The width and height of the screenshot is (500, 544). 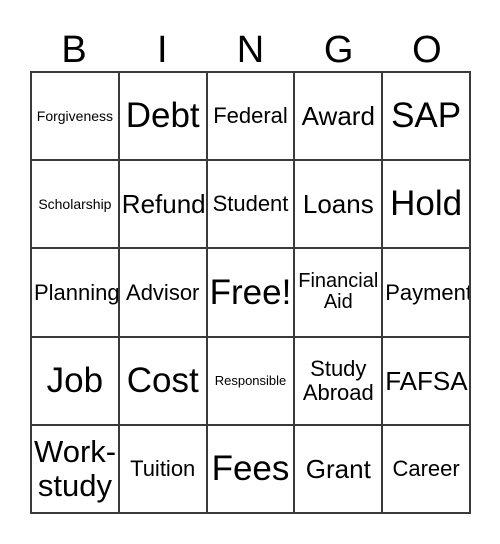 I want to click on bingo-cell: Job, so click(x=76, y=381).